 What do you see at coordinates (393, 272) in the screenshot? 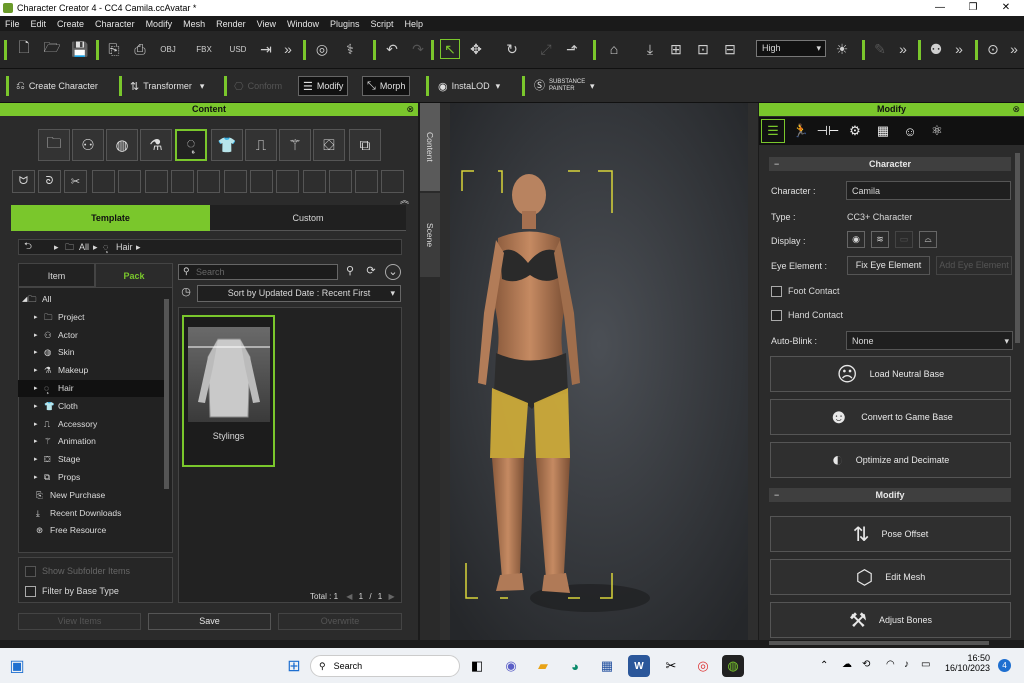
I see `options-icon: ⌄` at bounding box center [393, 272].